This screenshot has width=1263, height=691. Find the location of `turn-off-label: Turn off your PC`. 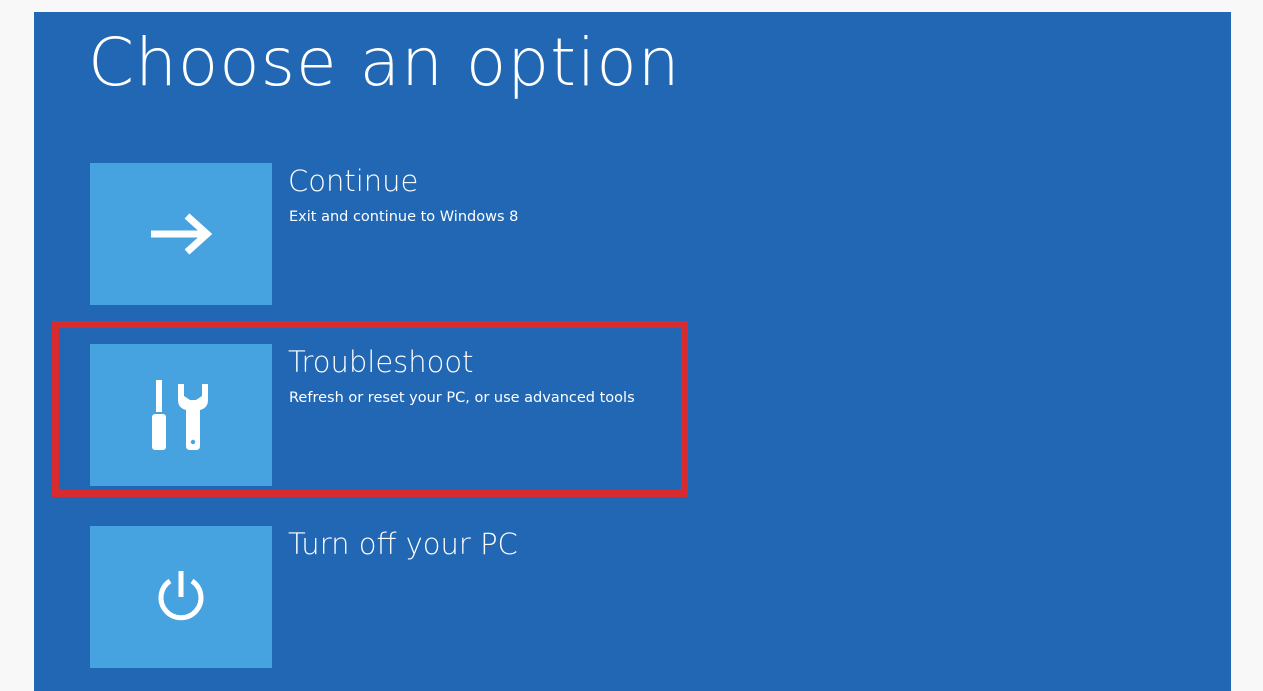

turn-off-label: Turn off your PC is located at coordinates (403, 544).